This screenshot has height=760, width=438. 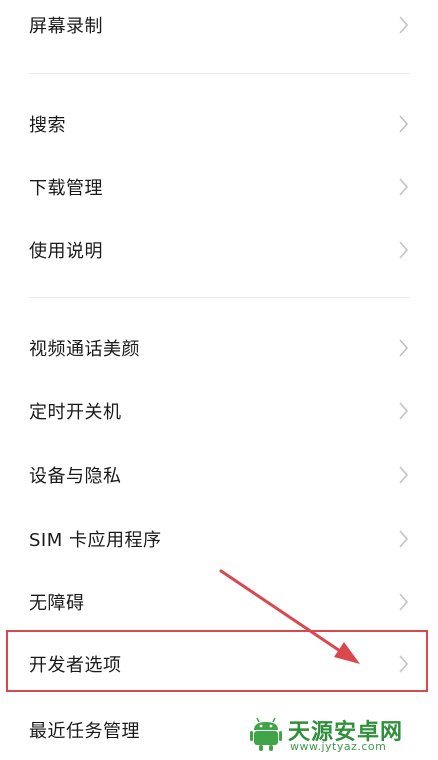 I want to click on settings-item-scheduled-power: 定时开关机, so click(x=219, y=411).